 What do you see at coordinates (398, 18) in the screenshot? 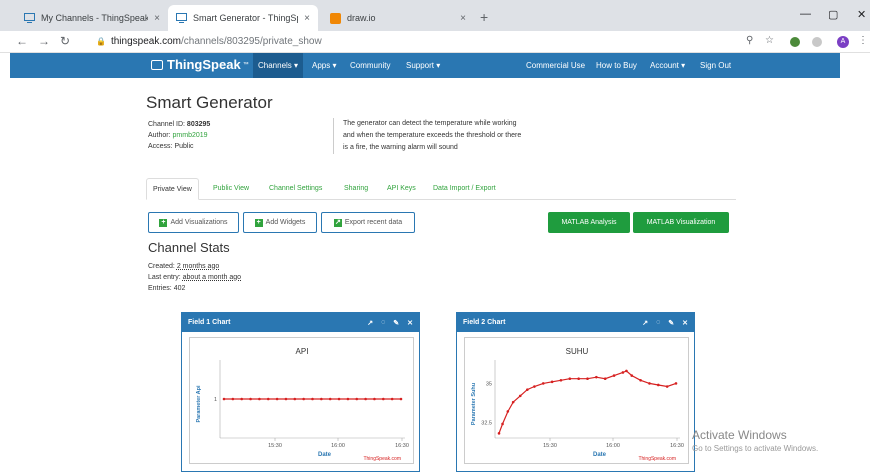
I see `browser-tab-drawio: draw.io ×` at bounding box center [398, 18].